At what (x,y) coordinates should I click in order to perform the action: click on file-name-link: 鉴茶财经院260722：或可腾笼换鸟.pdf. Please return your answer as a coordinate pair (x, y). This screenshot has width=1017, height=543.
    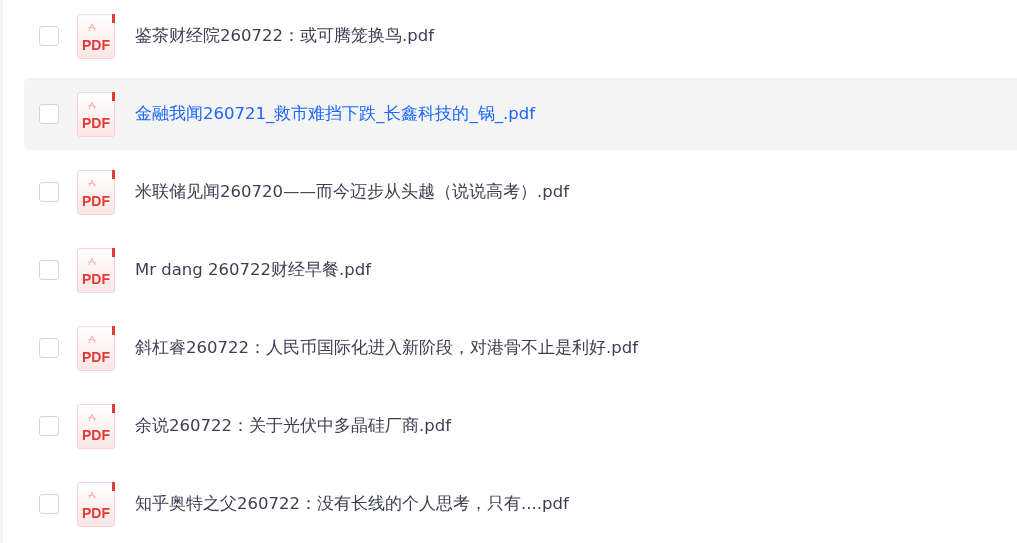
    Looking at the image, I should click on (284, 36).